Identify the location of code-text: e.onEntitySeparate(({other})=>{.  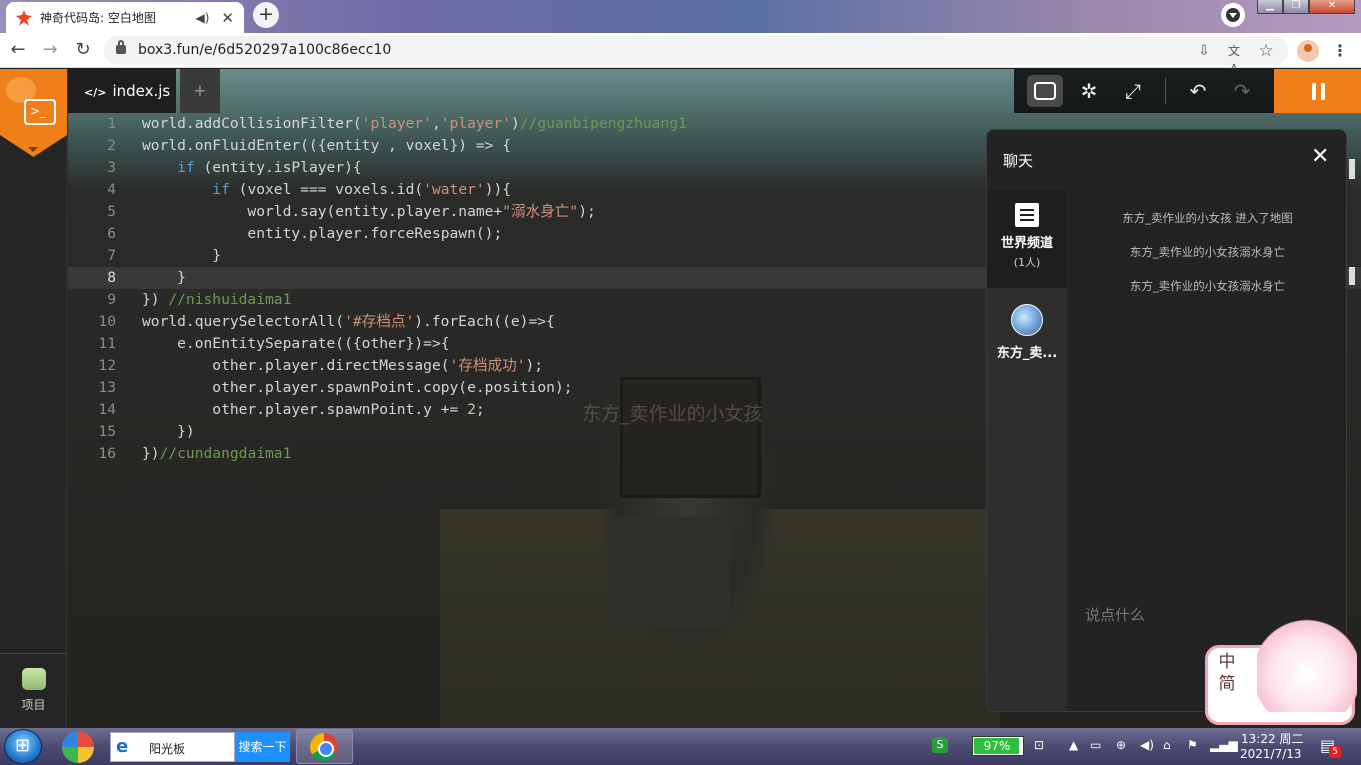
(295, 344).